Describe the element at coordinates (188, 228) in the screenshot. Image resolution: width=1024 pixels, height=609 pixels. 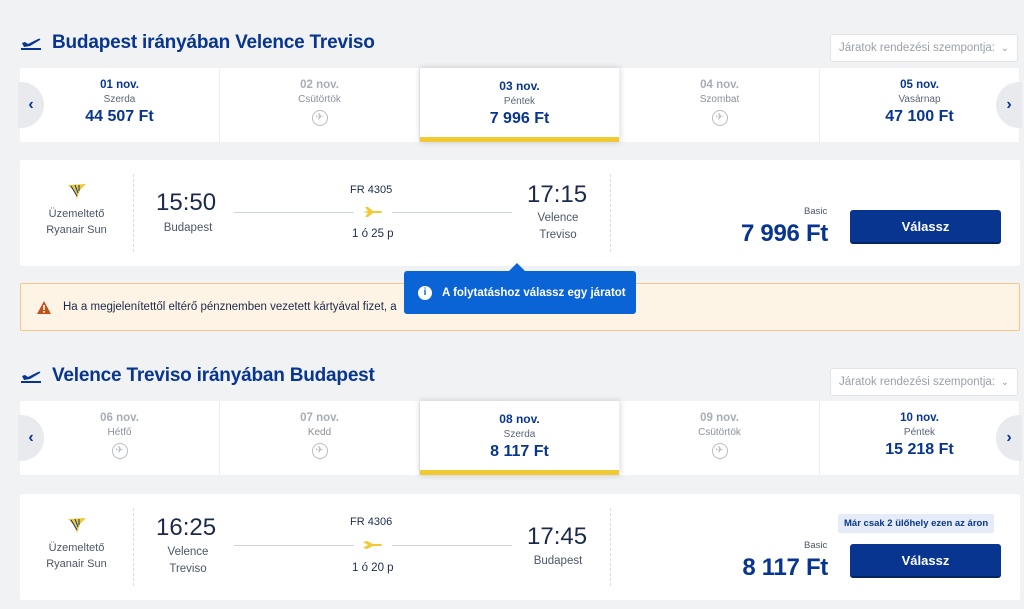
I see `departure-city: Budapest` at that location.